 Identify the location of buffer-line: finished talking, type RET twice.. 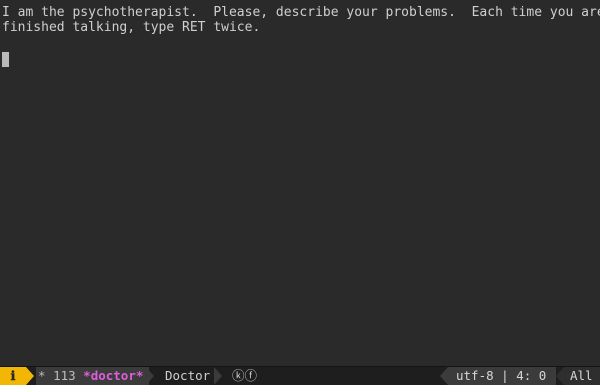
(131, 27).